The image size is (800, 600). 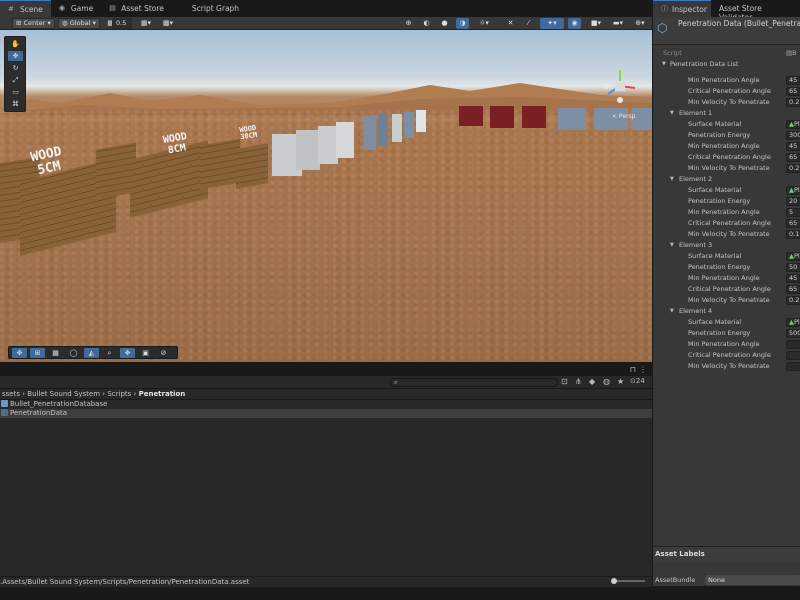 What do you see at coordinates (552, 23) in the screenshot?
I see `effects-dropdown-icon: ✦▾` at bounding box center [552, 23].